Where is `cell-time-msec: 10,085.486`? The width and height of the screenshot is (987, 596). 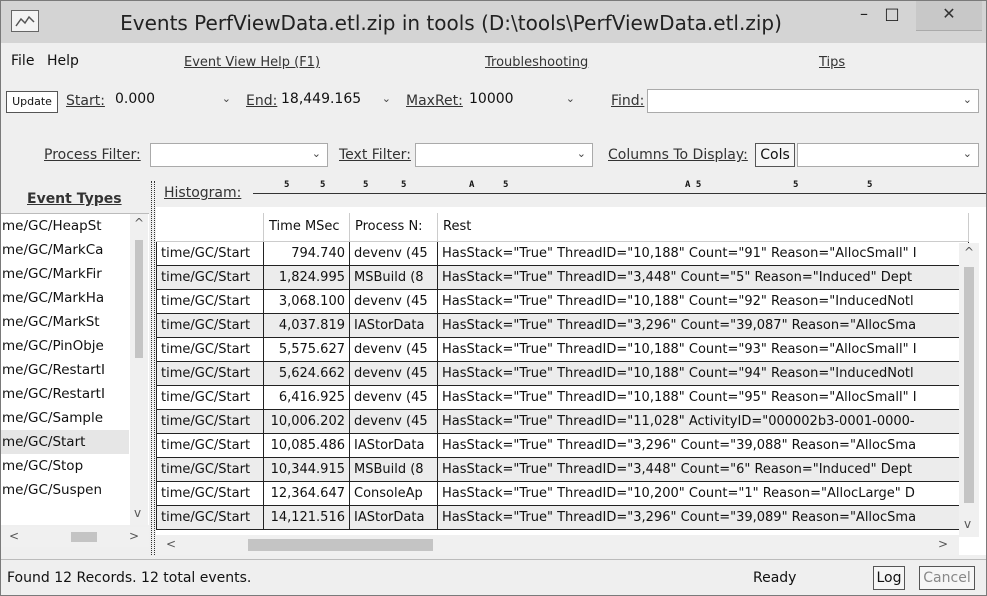
cell-time-msec: 10,085.486 is located at coordinates (306, 445).